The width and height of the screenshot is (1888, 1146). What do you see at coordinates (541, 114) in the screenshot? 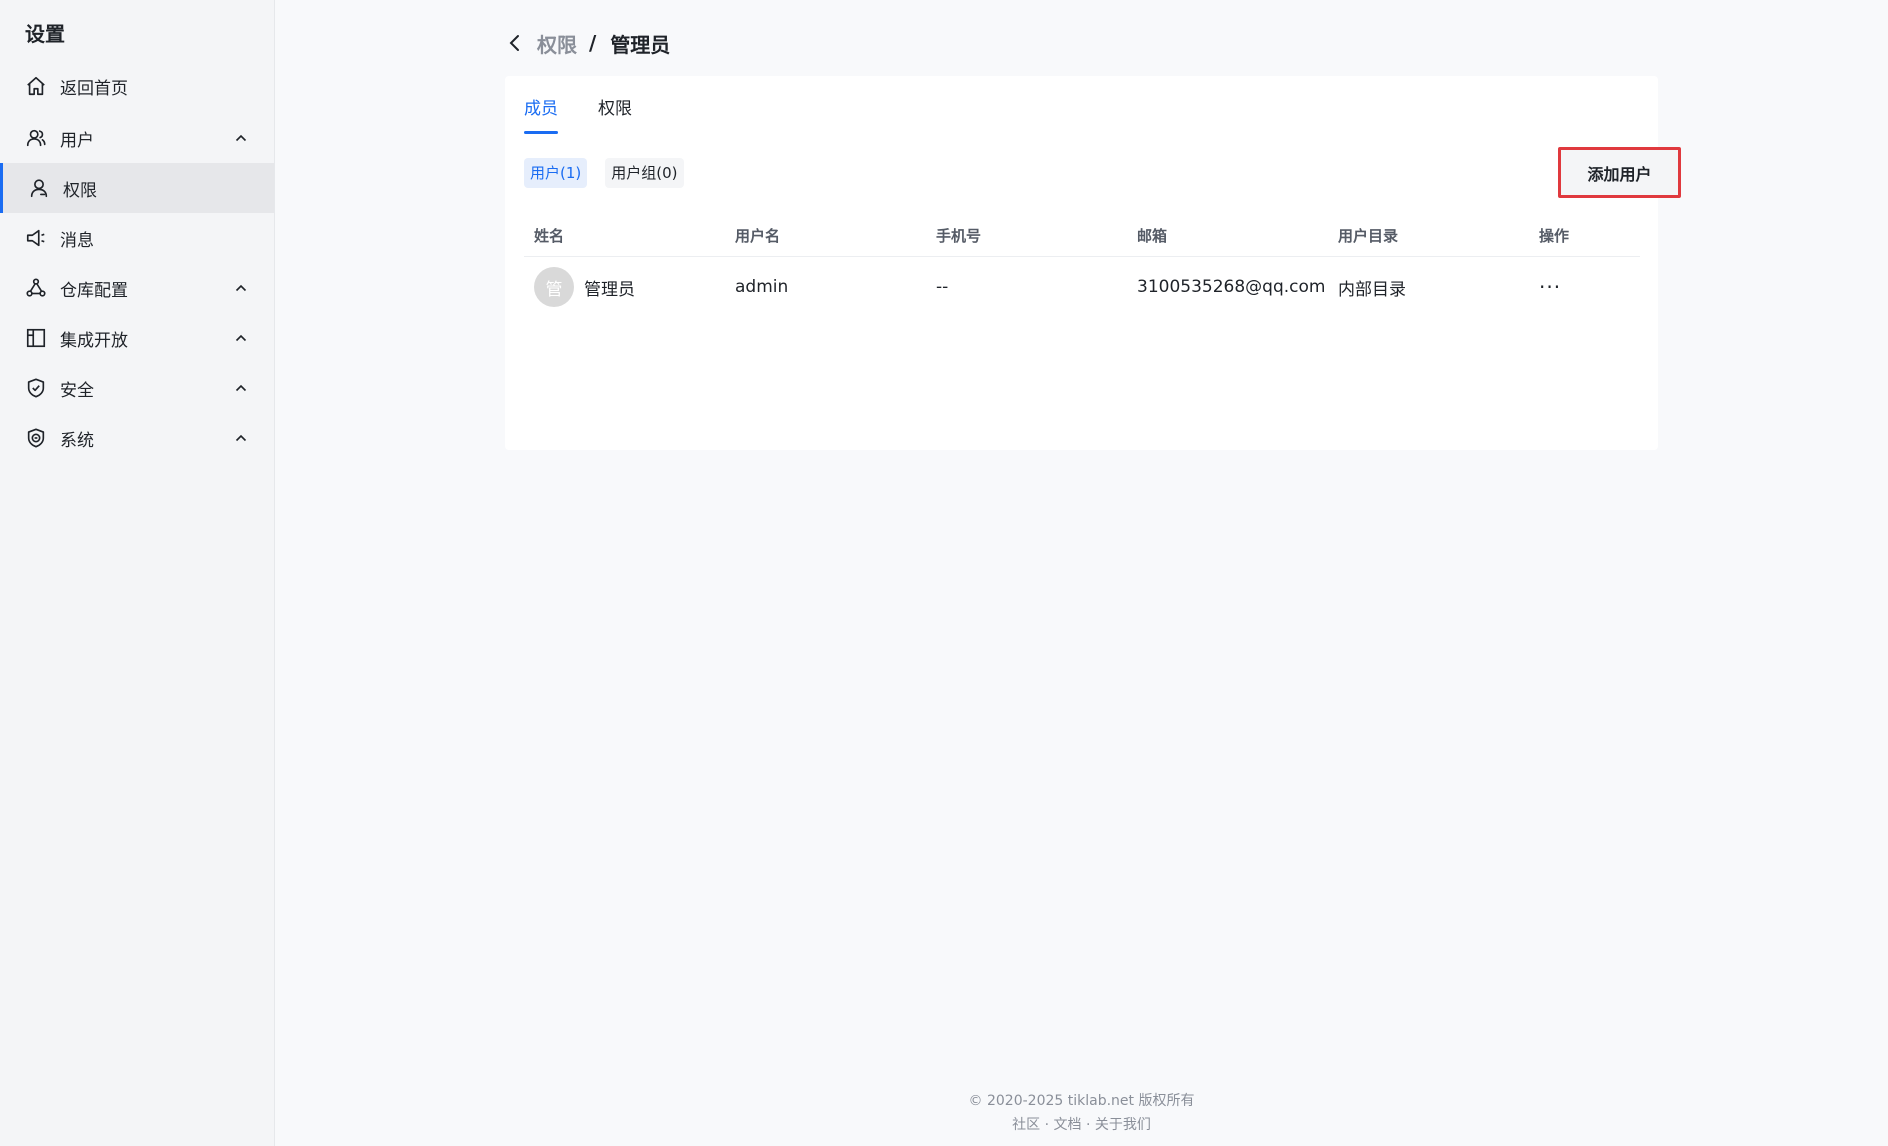
I see `tab-members: 成员` at bounding box center [541, 114].